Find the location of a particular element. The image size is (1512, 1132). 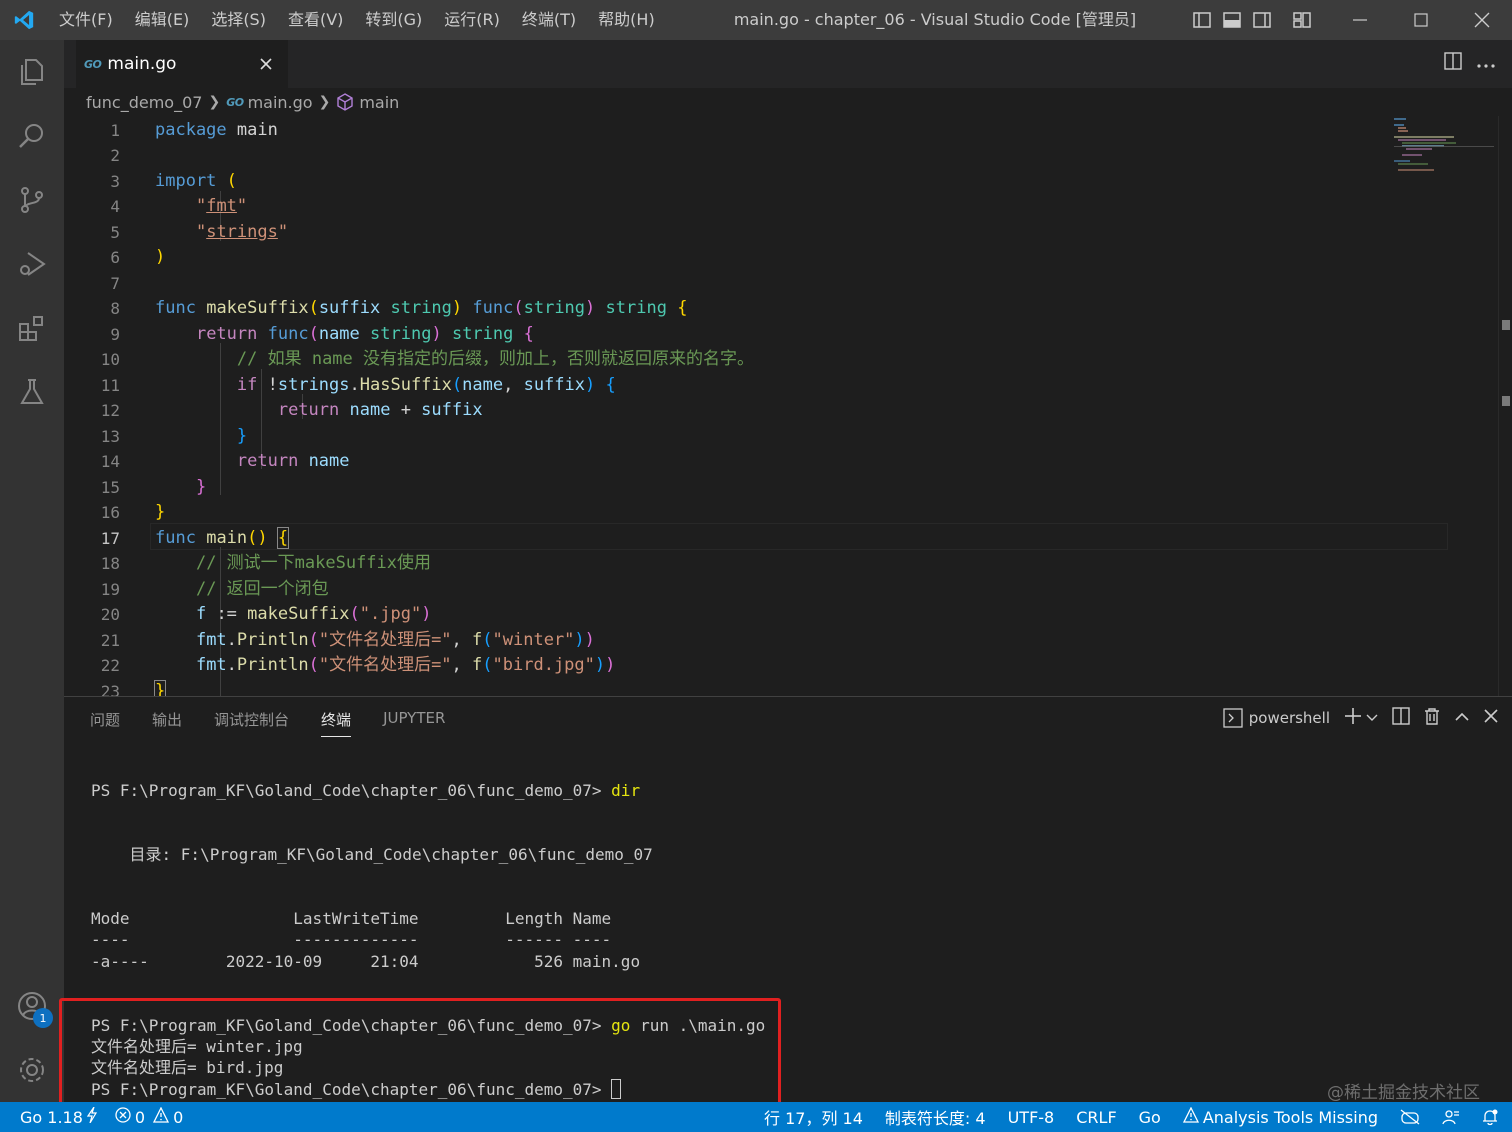

line-number: 5 is located at coordinates (115, 232).